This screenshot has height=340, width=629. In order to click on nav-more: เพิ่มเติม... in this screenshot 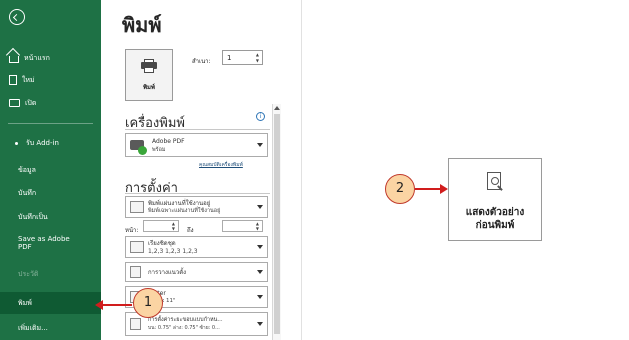, I will do `click(50, 328)`.